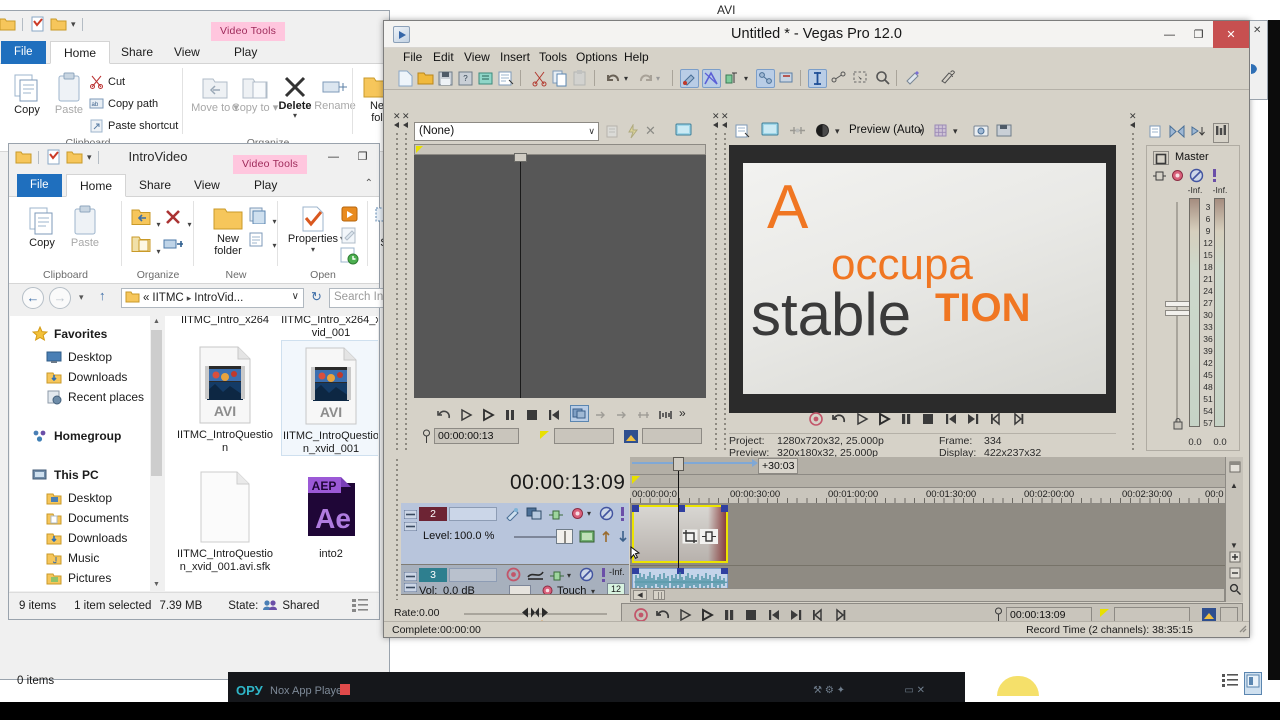 Image resolution: width=1280 pixels, height=720 pixels. What do you see at coordinates (951, 421) in the screenshot?
I see `preview-go-to-start-icon` at bounding box center [951, 421].